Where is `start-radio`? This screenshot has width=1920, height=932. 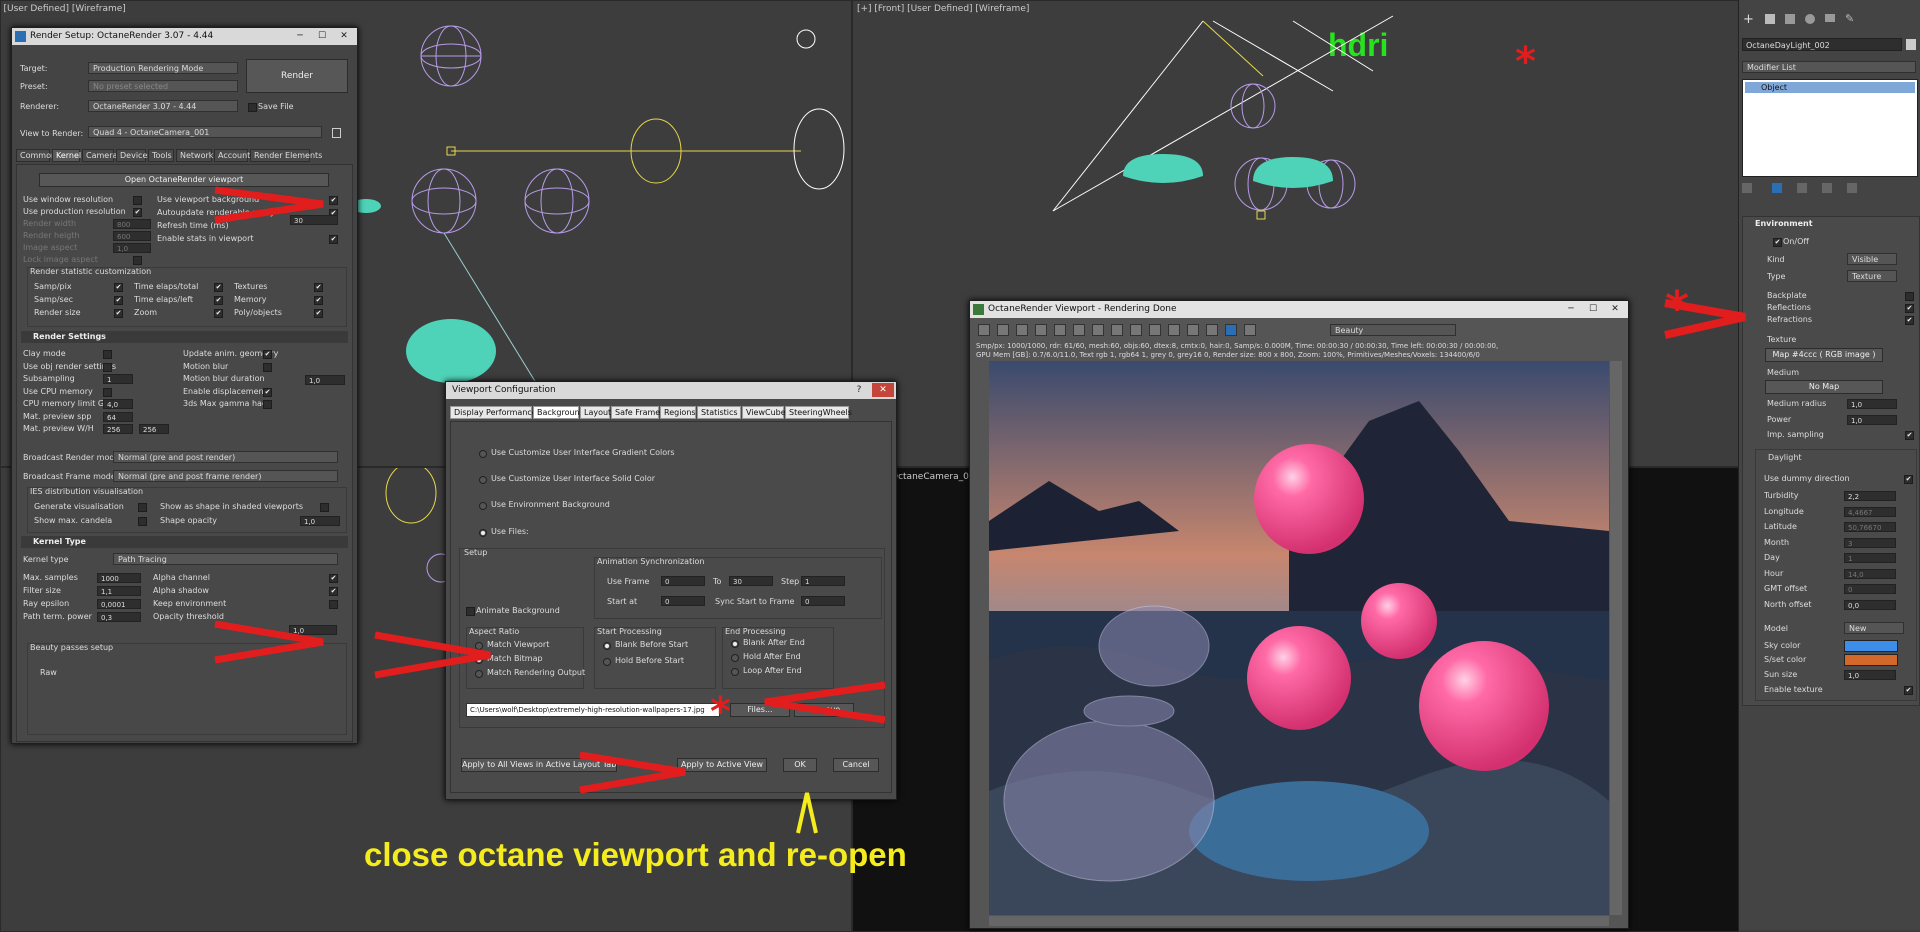
start-radio is located at coordinates (607, 662).